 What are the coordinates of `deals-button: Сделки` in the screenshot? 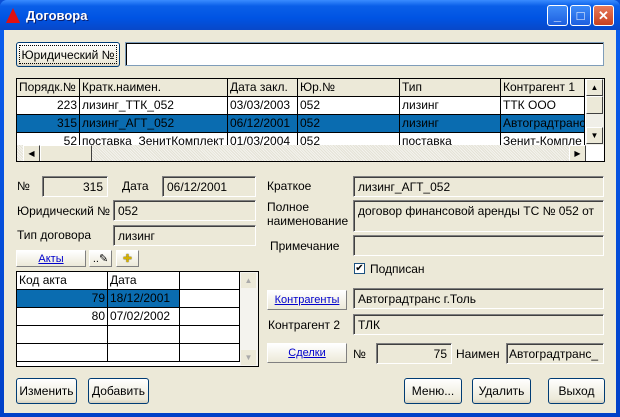 It's located at (307, 353).